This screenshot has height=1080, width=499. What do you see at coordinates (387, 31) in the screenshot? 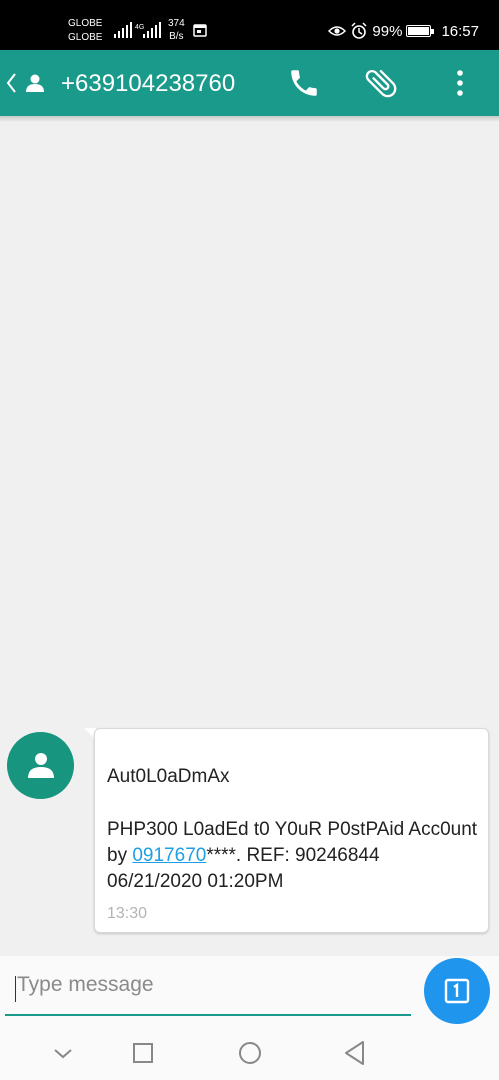
I see `battery-percent: 99%` at bounding box center [387, 31].